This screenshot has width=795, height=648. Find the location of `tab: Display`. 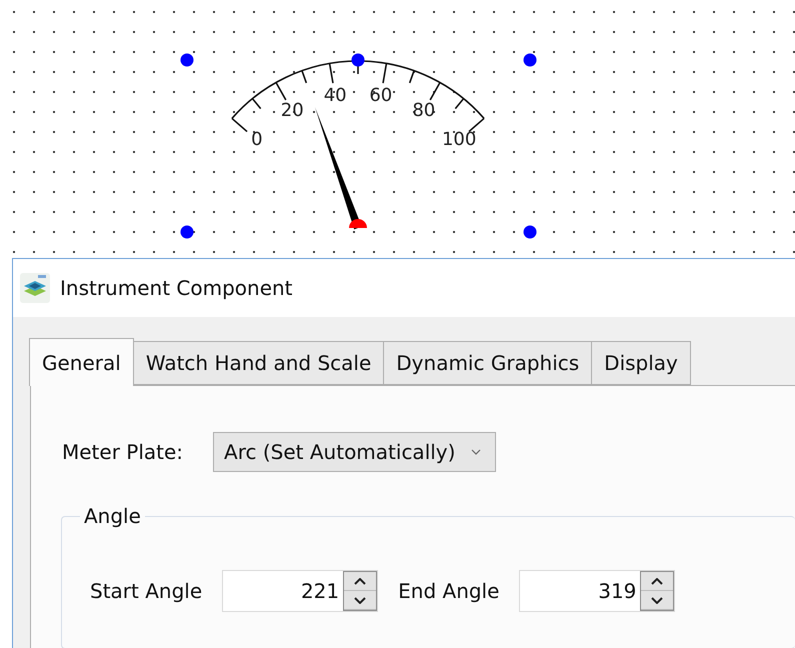

tab: Display is located at coordinates (641, 363).